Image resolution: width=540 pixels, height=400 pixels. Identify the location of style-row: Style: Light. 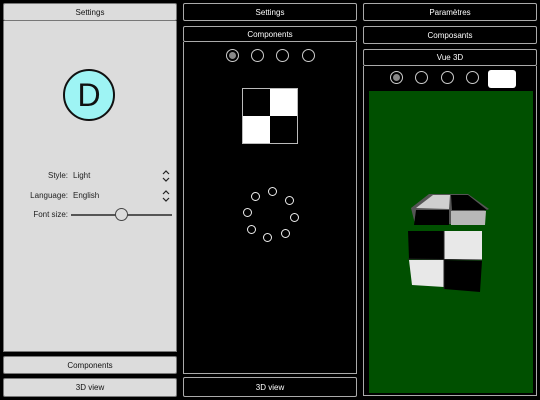
(91, 176).